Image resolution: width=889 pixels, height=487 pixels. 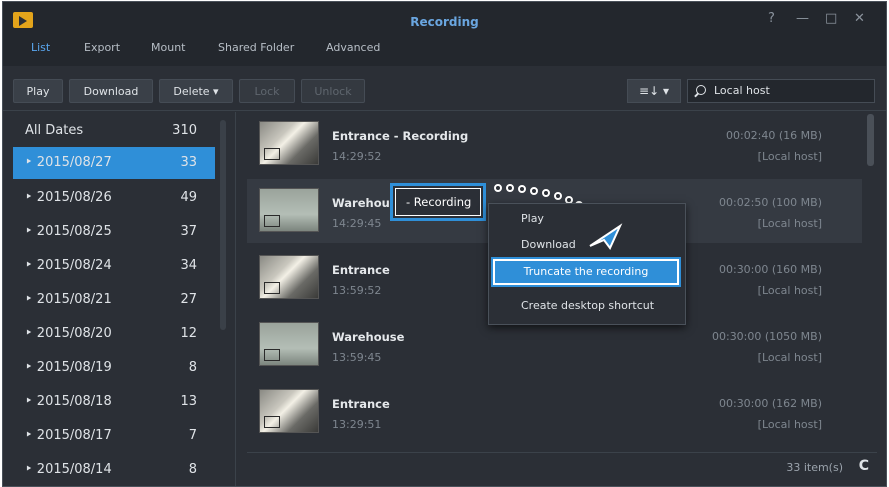 I want to click on sidebar-item-count: 27, so click(x=188, y=299).